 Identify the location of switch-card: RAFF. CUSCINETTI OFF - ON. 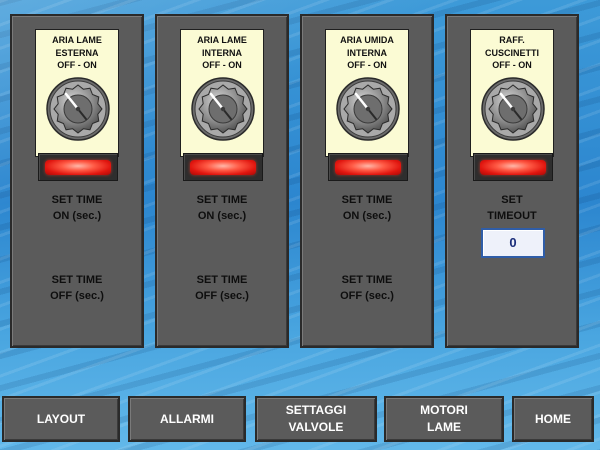
(512, 93).